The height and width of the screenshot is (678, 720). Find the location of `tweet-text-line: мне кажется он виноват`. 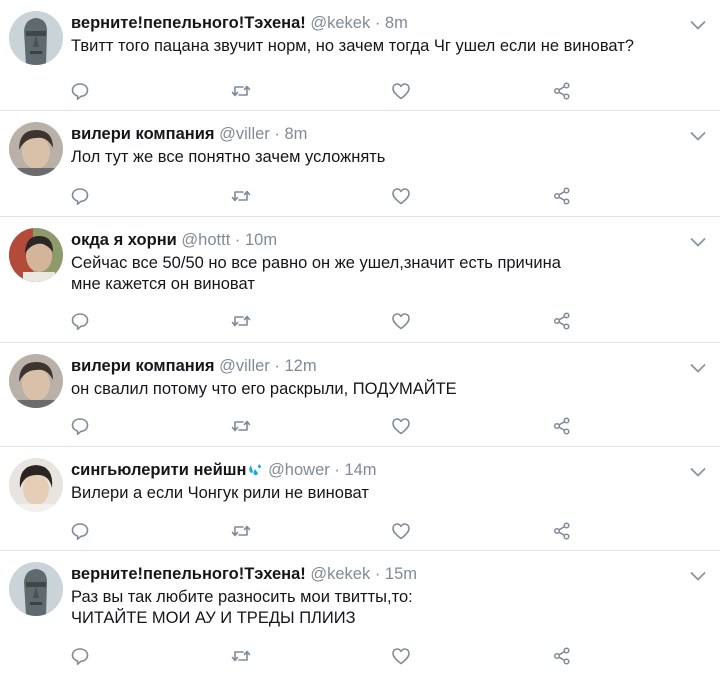

tweet-text-line: мне кажется он виноват is located at coordinates (163, 284).